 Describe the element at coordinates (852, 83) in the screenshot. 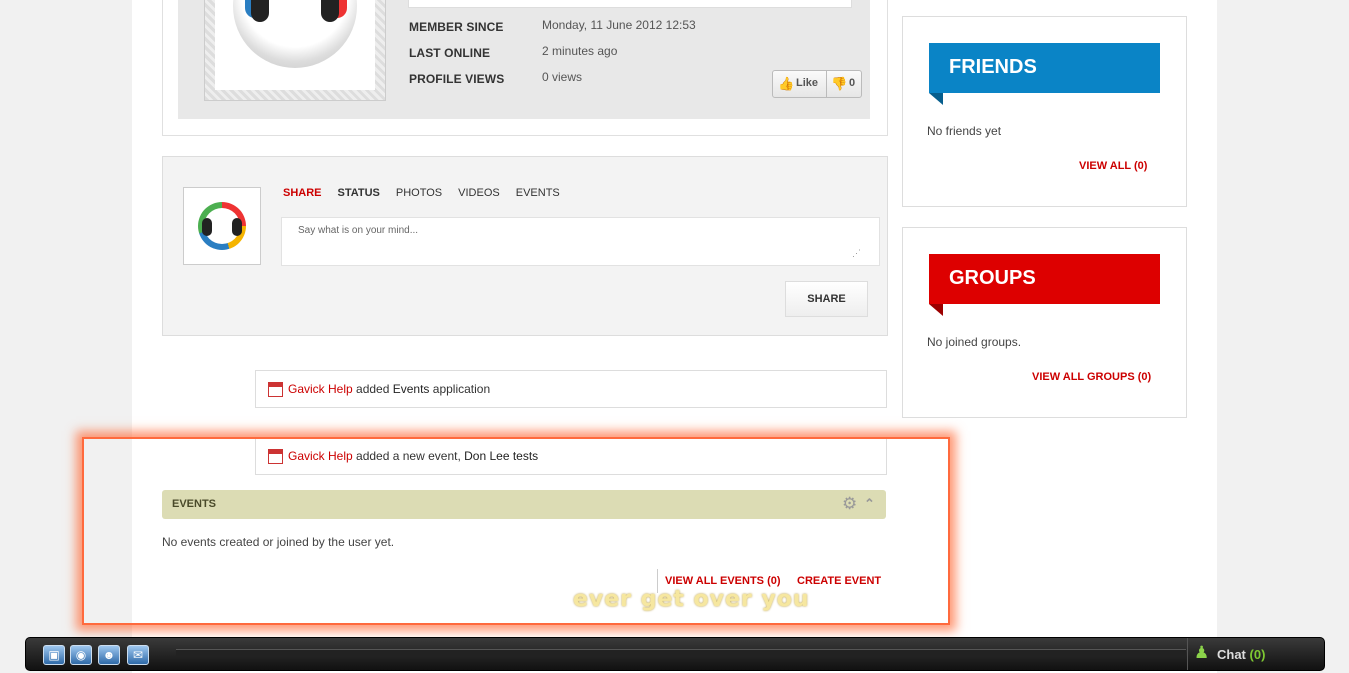

I see `dislike-count: 0` at that location.